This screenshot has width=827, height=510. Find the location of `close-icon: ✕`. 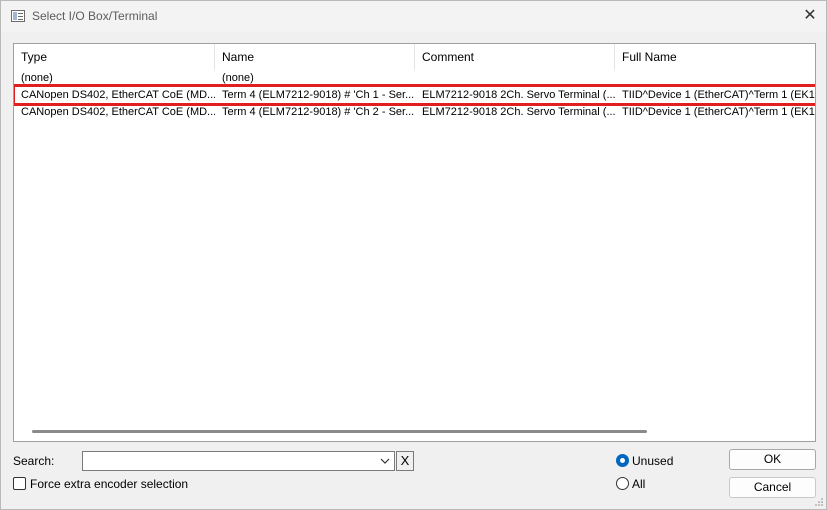

close-icon: ✕ is located at coordinates (810, 15).